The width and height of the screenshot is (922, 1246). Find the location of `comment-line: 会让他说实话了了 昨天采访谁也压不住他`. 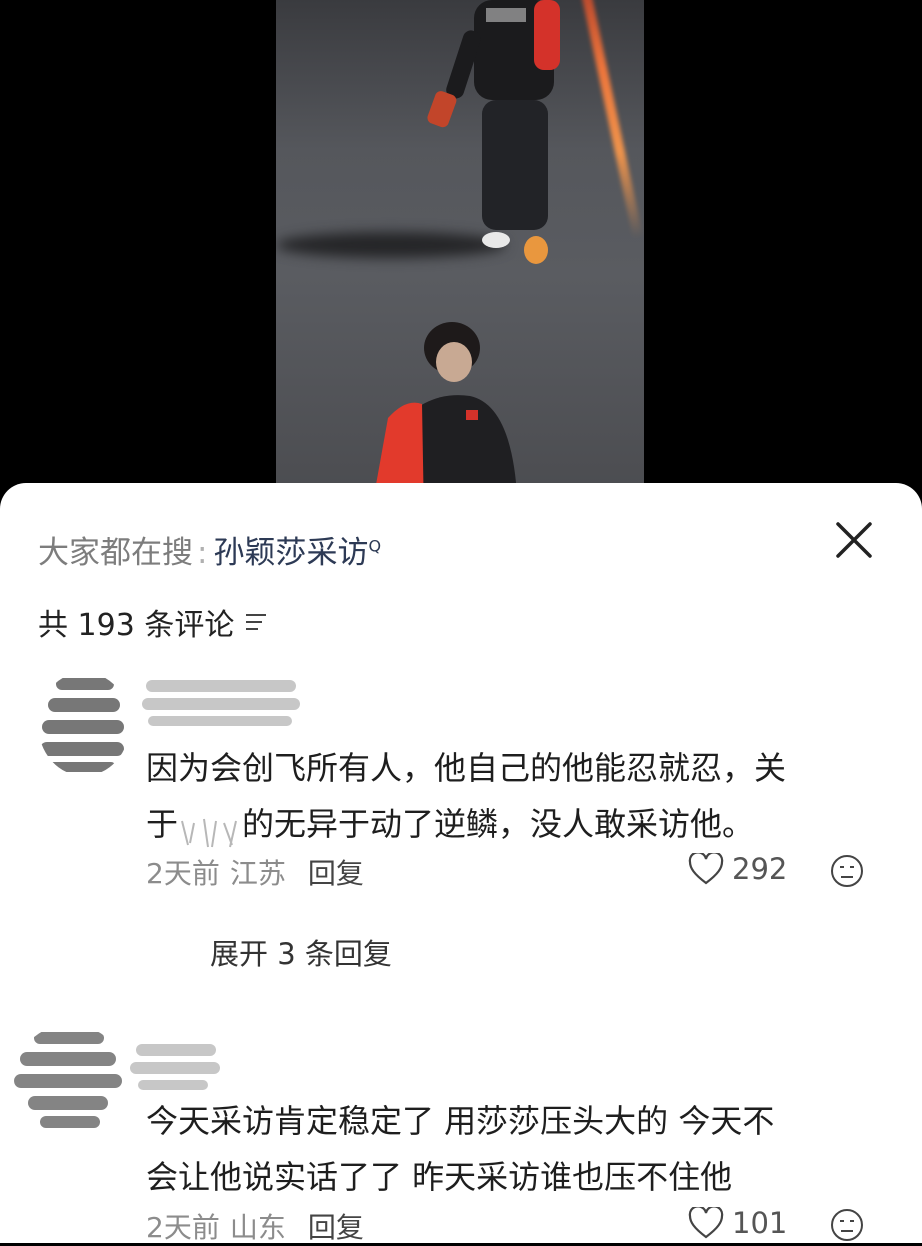

comment-line: 会让他说实话了了 昨天采访谁也压不住他 is located at coordinates (439, 1177).